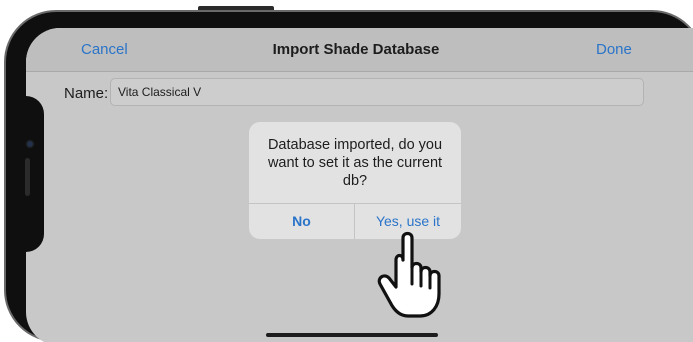 This screenshot has width=693, height=342. I want to click on navigation-bar: Cancel Import Shade Database Done, so click(359, 50).